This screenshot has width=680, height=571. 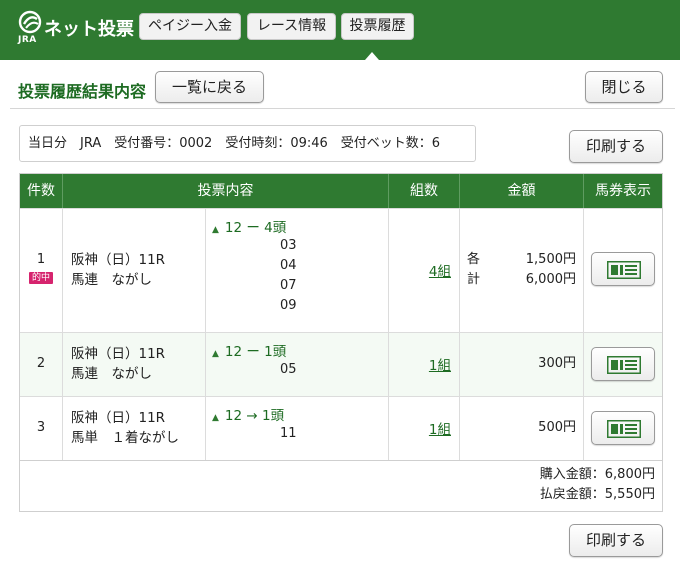 I want to click on selection: 07, so click(x=288, y=285).